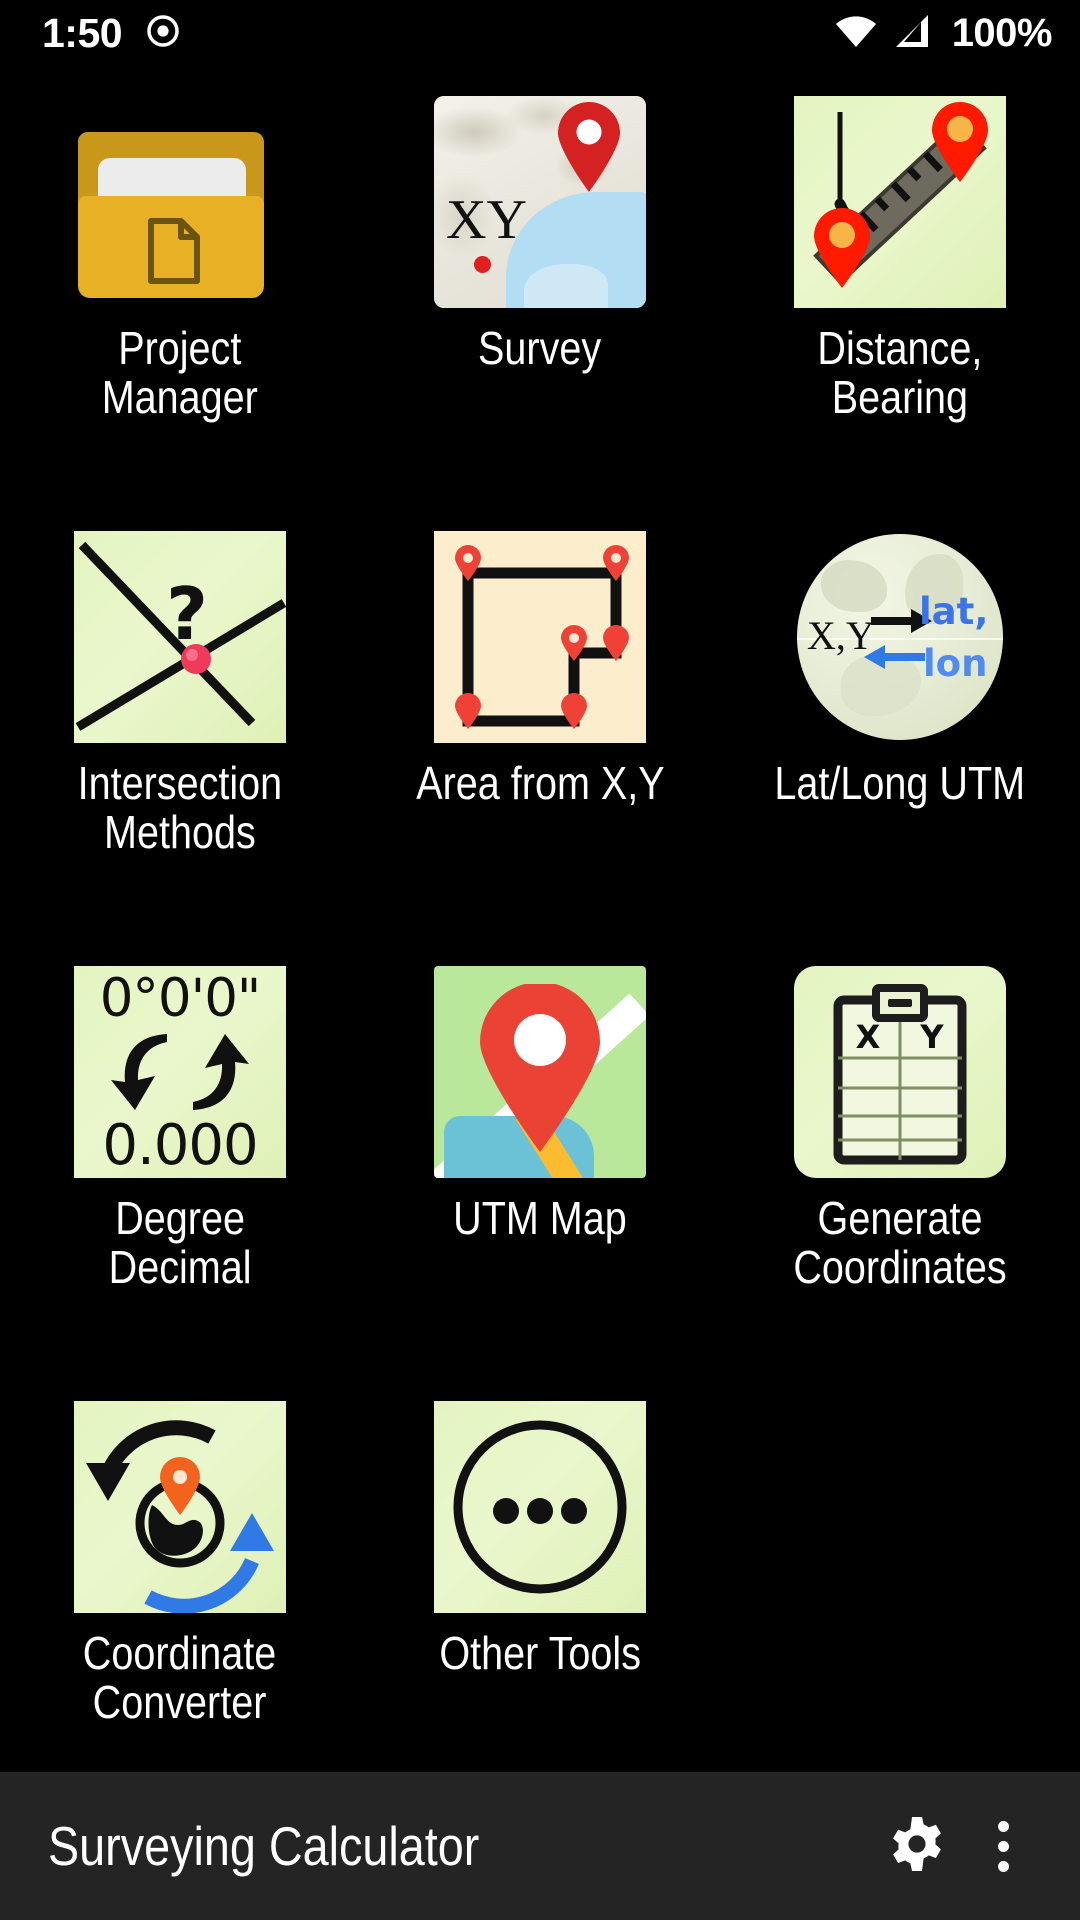  What do you see at coordinates (540, 1218) in the screenshot?
I see `grid-label-utm-map: UTM Map` at bounding box center [540, 1218].